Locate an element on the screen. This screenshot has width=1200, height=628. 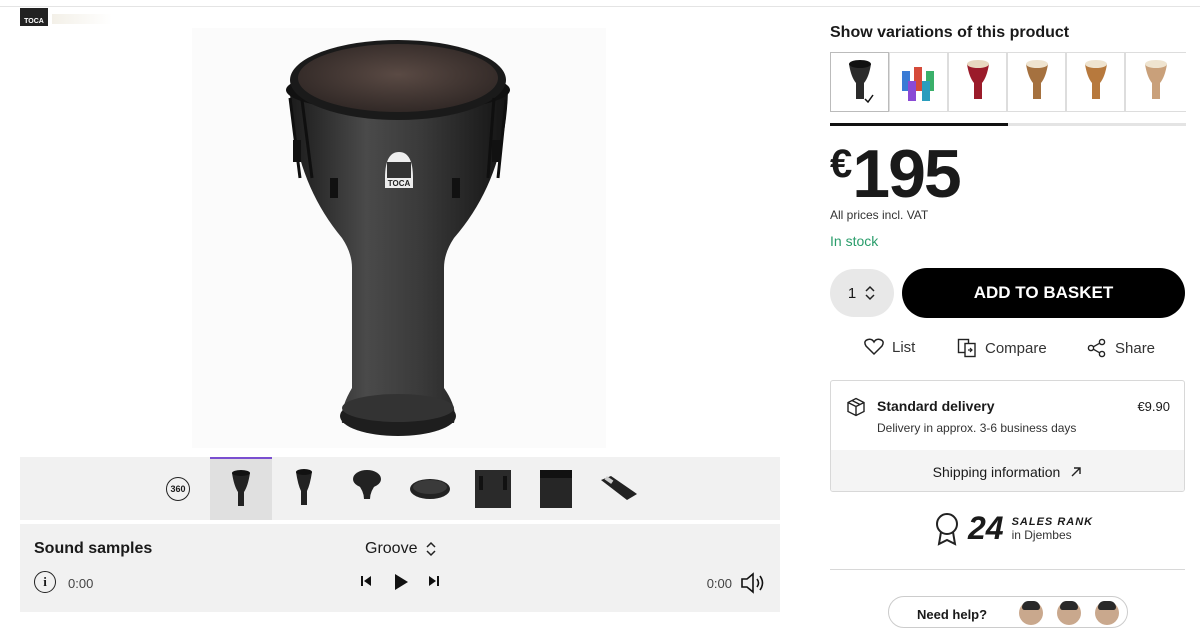
variation-light is located at coordinates (1155, 82).